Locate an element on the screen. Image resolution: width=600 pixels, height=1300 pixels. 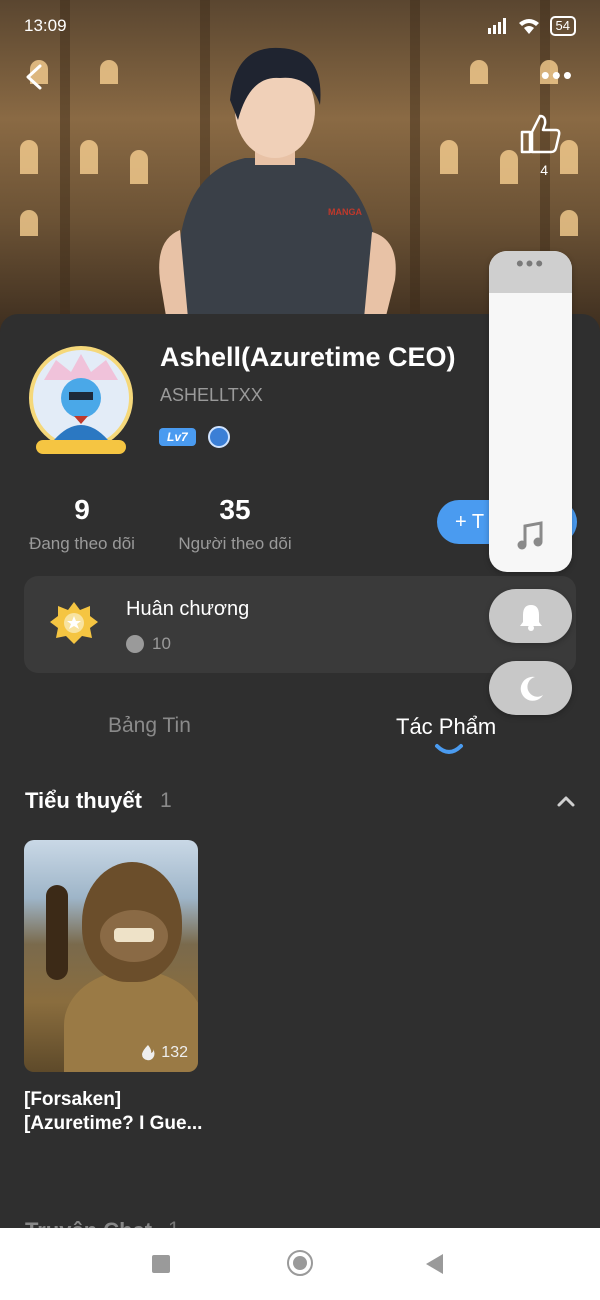
status-bar: 13:09 54 is located at coordinates (300, 27).